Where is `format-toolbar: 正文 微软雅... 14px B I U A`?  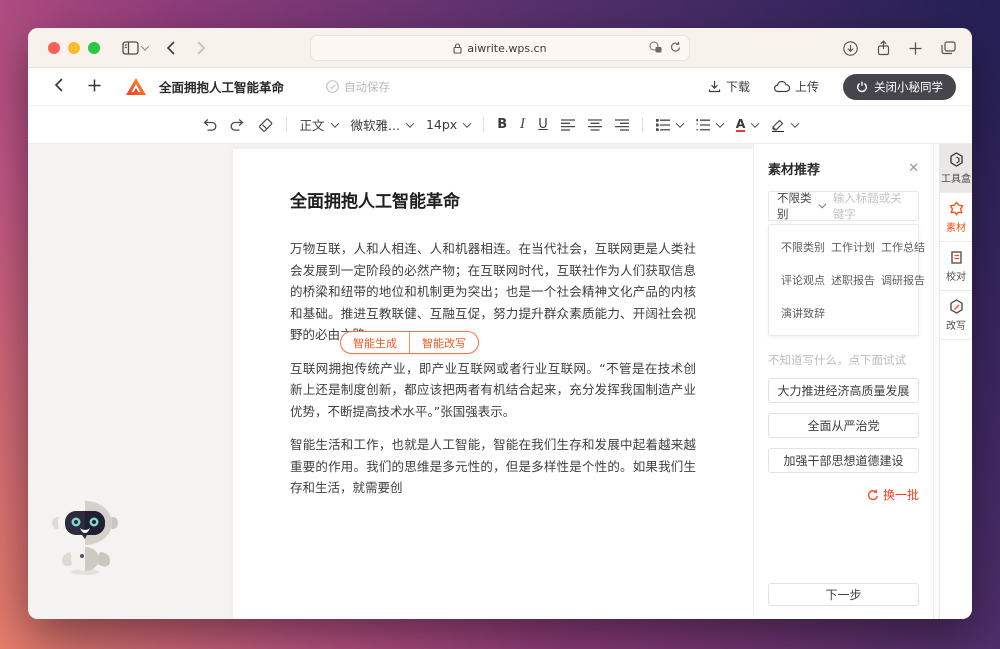
format-toolbar: 正文 微软雅... 14px B I U A is located at coordinates (500, 125).